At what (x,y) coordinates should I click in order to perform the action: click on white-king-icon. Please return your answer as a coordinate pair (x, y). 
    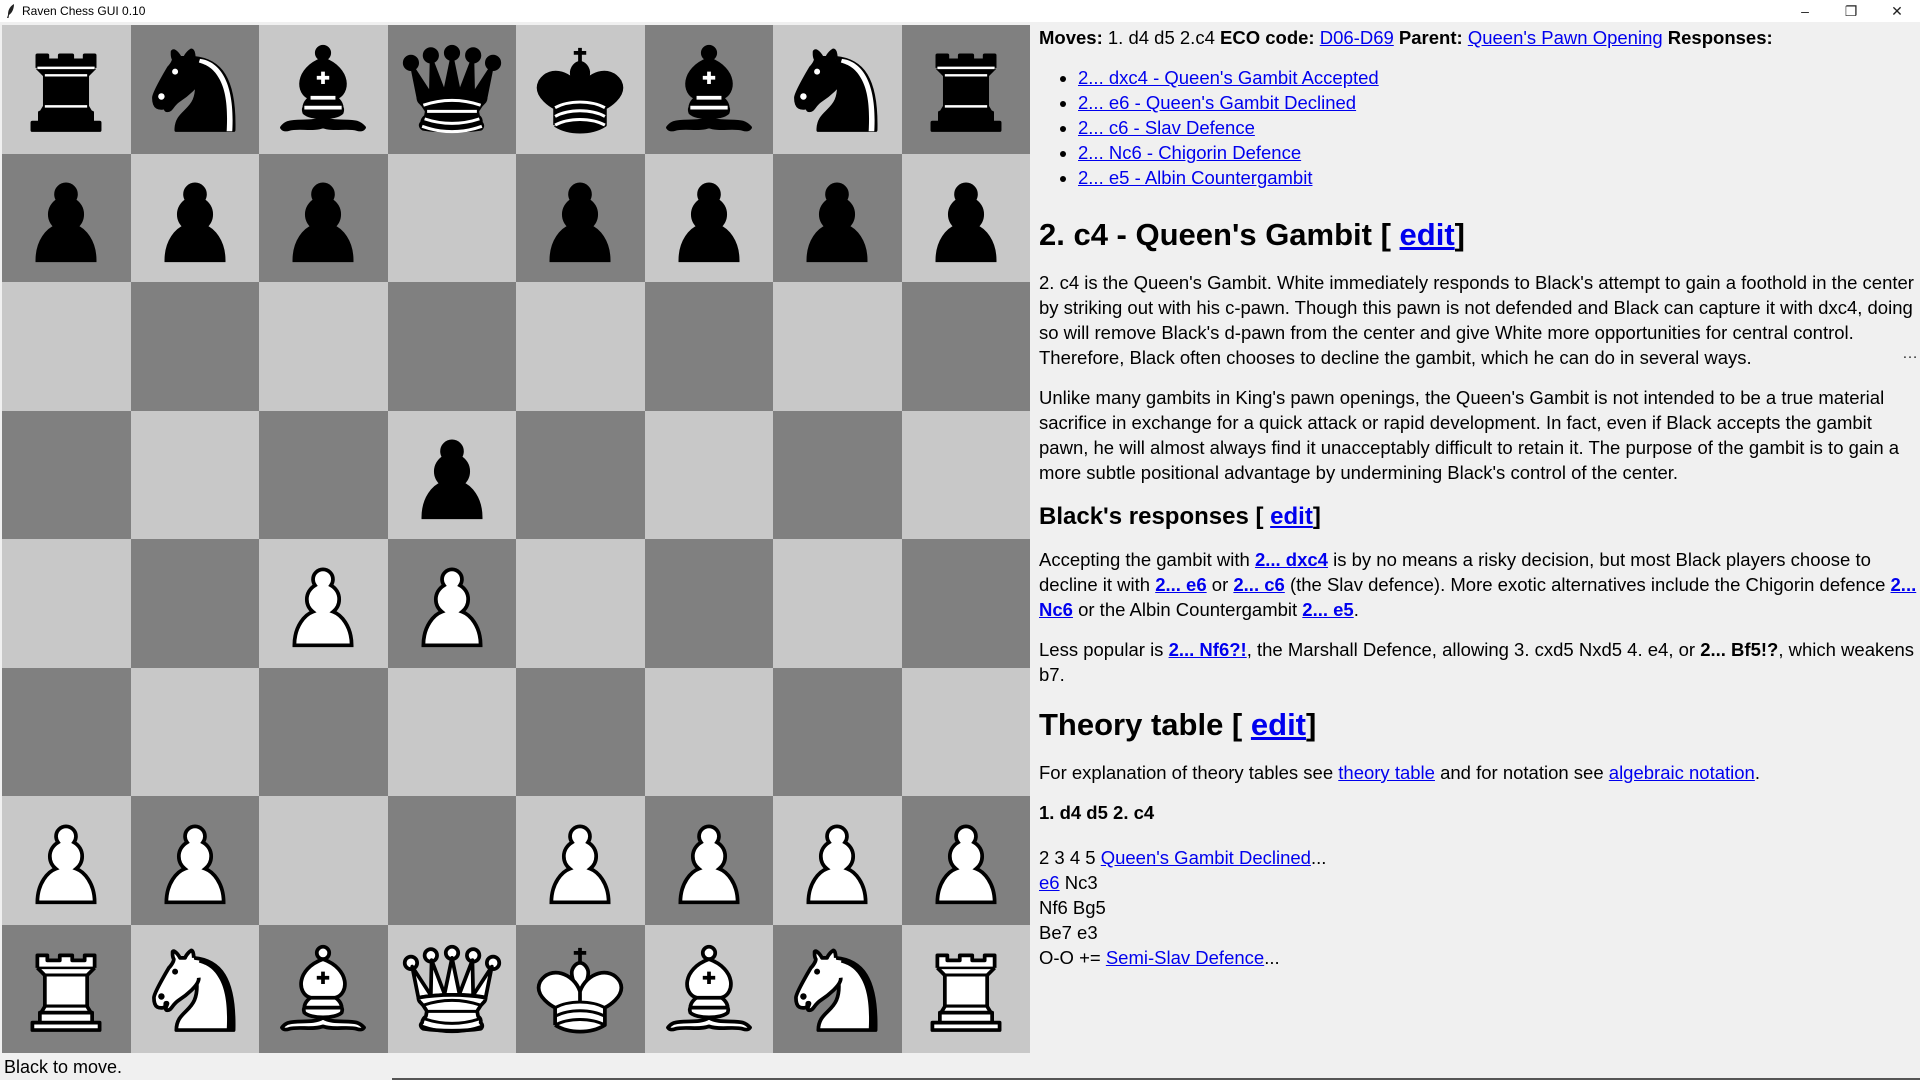
    Looking at the image, I should click on (580, 989).